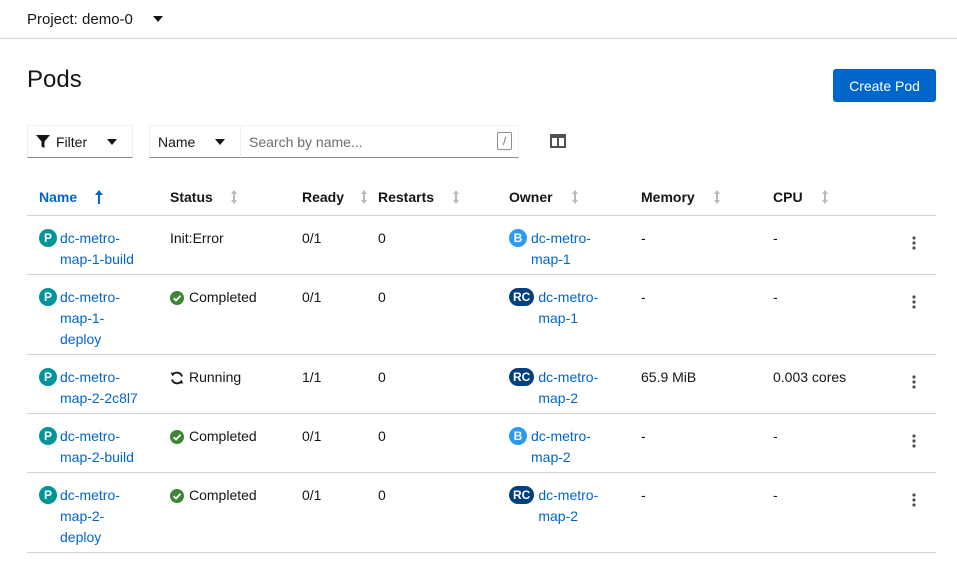  What do you see at coordinates (531, 197) in the screenshot?
I see `column-label: Owner` at bounding box center [531, 197].